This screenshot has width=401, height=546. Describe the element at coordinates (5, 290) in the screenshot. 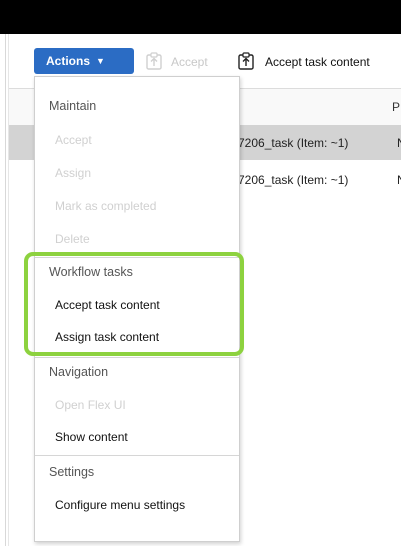

I see `left-edge-divider` at that location.